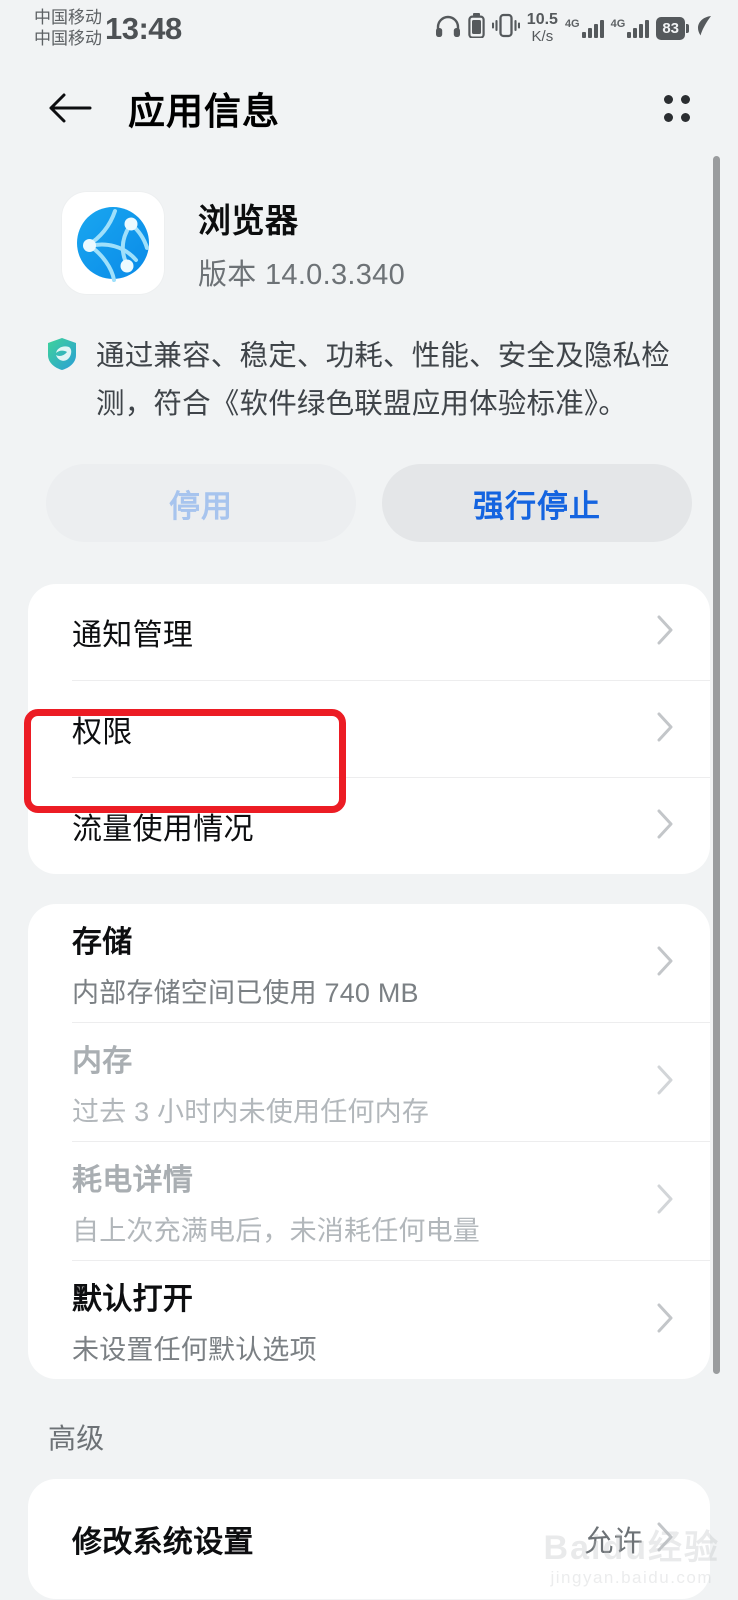  What do you see at coordinates (369, 1082) in the screenshot?
I see `list-item-memory: 内存 过去 3 小时内未使用任何内存` at bounding box center [369, 1082].